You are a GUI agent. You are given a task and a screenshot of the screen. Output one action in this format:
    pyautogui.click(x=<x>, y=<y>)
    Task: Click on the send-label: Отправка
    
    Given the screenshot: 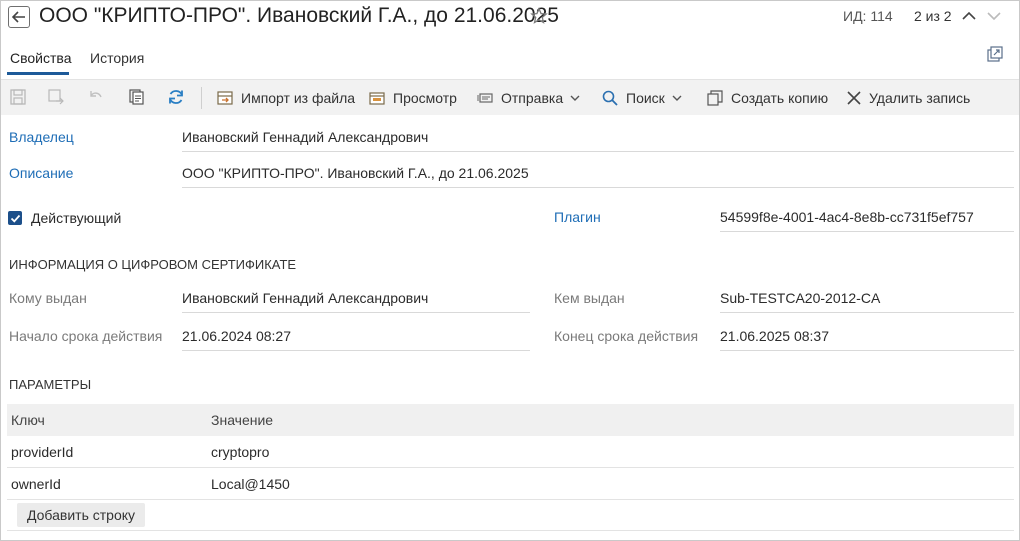 What is the action you would take?
    pyautogui.click(x=532, y=98)
    